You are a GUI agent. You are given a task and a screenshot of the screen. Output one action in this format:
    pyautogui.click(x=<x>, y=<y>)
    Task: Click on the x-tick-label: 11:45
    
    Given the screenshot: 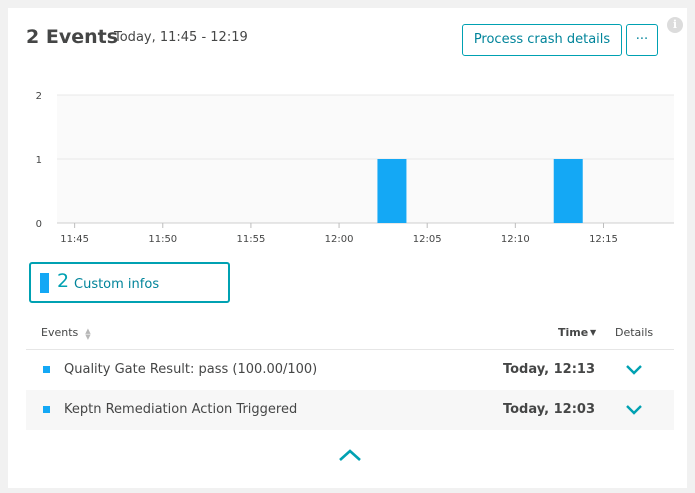 What is the action you would take?
    pyautogui.click(x=74, y=239)
    